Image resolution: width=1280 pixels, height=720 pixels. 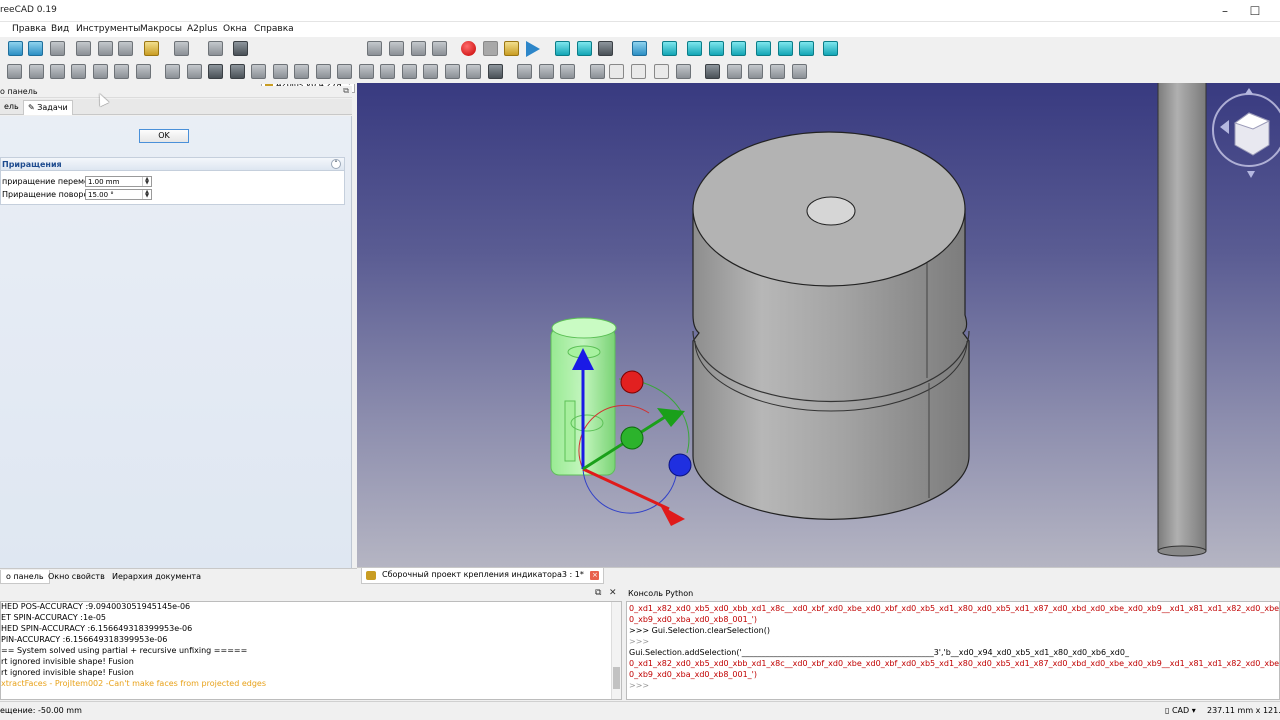 I want to click on close-icon: ✕, so click(x=613, y=593).